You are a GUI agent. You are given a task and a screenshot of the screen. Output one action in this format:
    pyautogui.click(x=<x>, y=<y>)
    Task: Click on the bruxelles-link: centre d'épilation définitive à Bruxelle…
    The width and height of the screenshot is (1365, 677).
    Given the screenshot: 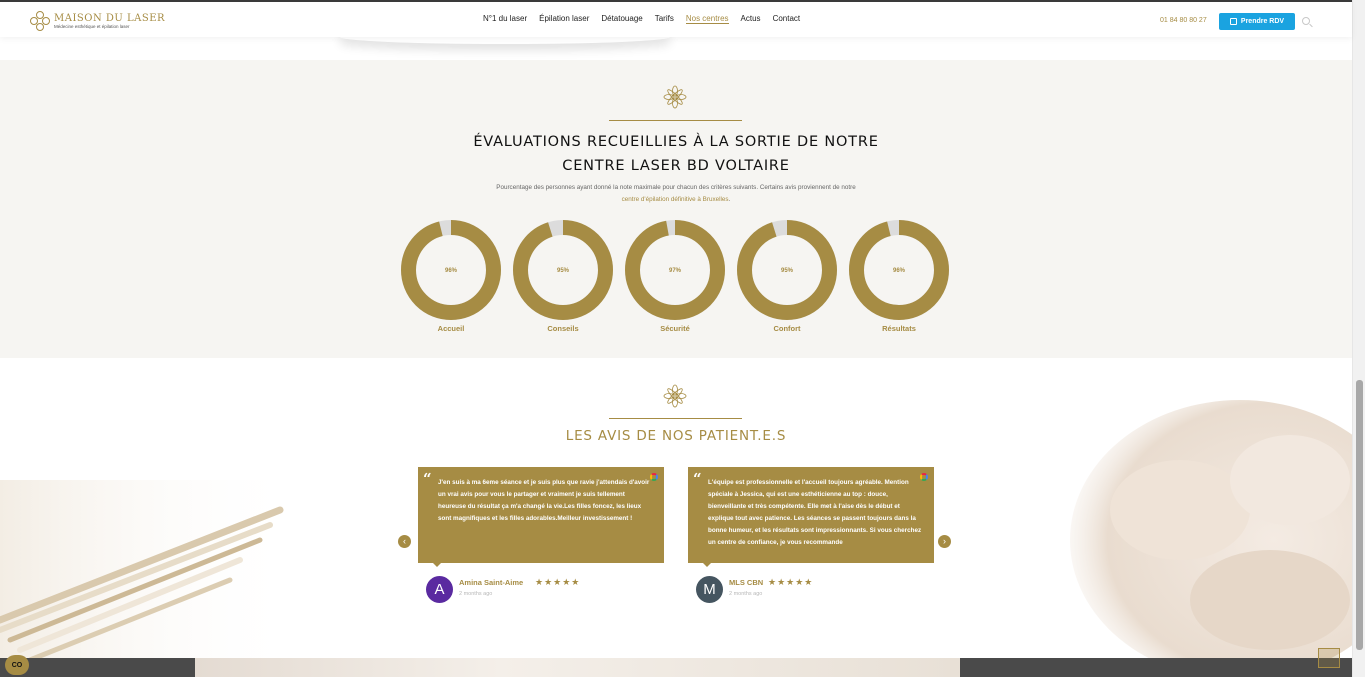 What is the action you would take?
    pyautogui.click(x=675, y=199)
    